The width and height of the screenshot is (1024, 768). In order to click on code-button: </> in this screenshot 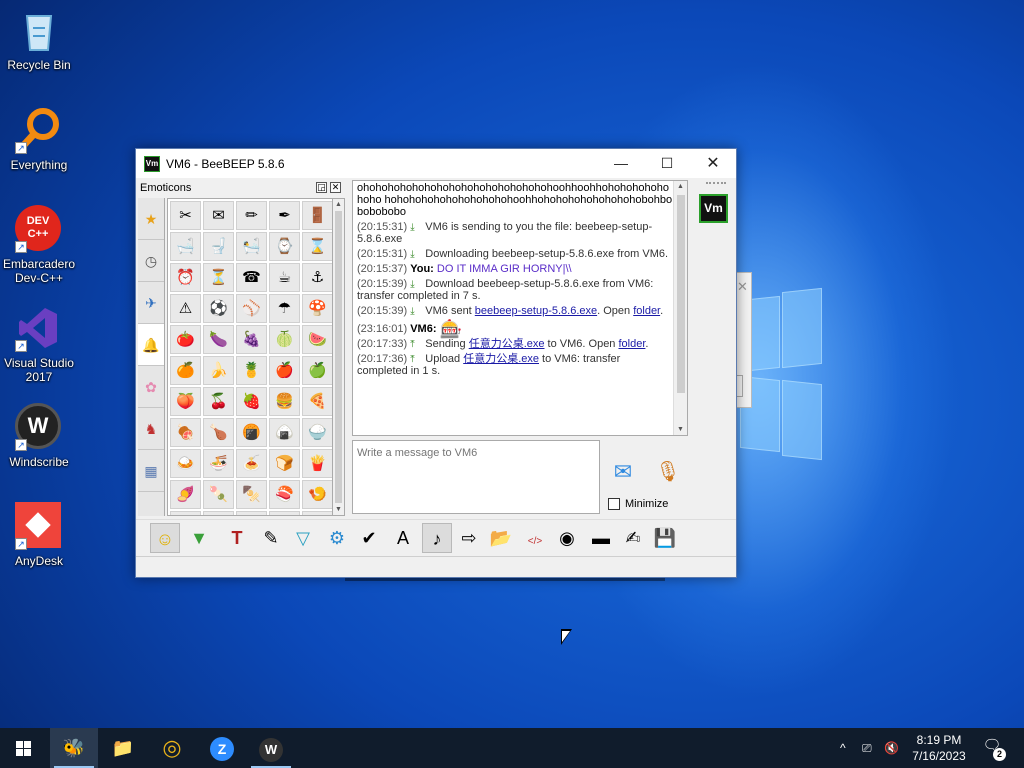, I will do `click(535, 538)`.